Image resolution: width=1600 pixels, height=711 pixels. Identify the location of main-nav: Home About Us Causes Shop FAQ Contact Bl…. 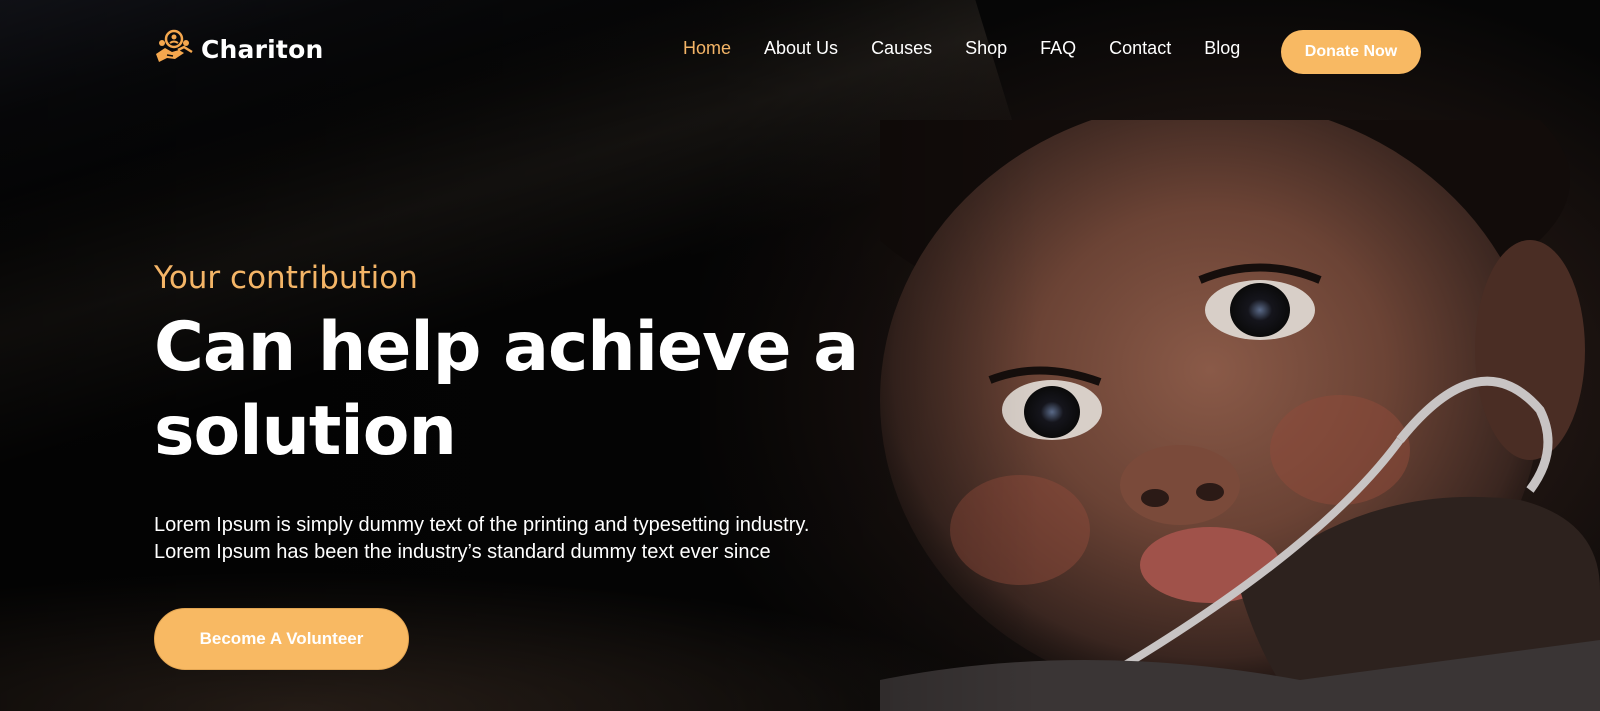
(978, 48).